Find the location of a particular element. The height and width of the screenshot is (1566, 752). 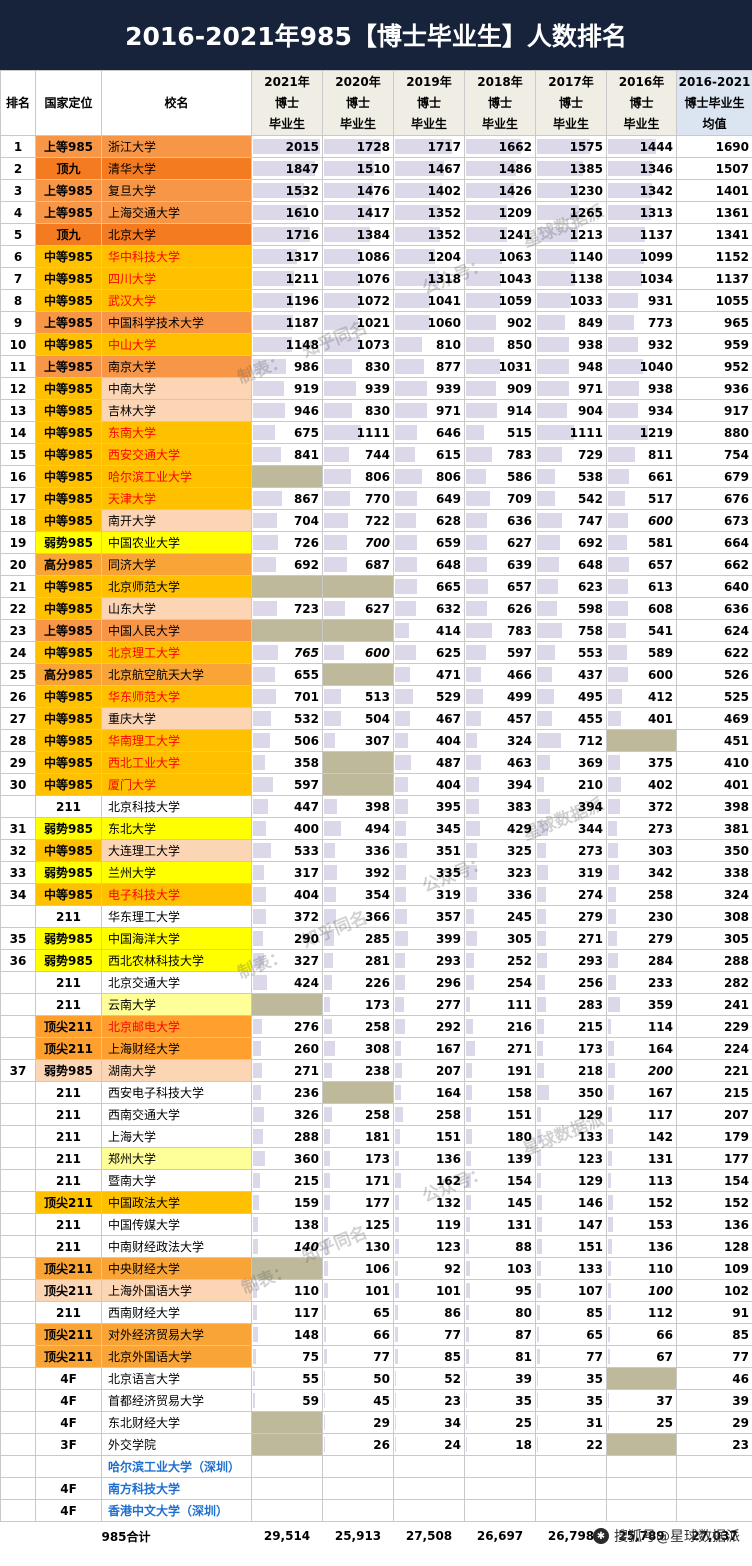

year-value-cell: 632 is located at coordinates (429, 608).